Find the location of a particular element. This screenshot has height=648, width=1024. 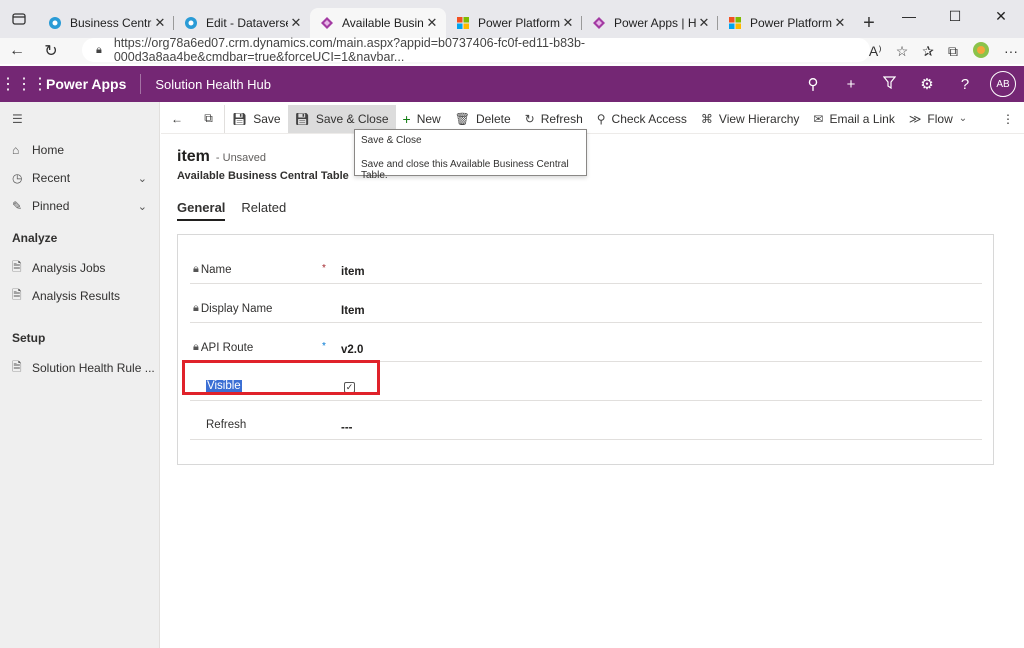

search-person-icon: ⚲ is located at coordinates (601, 118).